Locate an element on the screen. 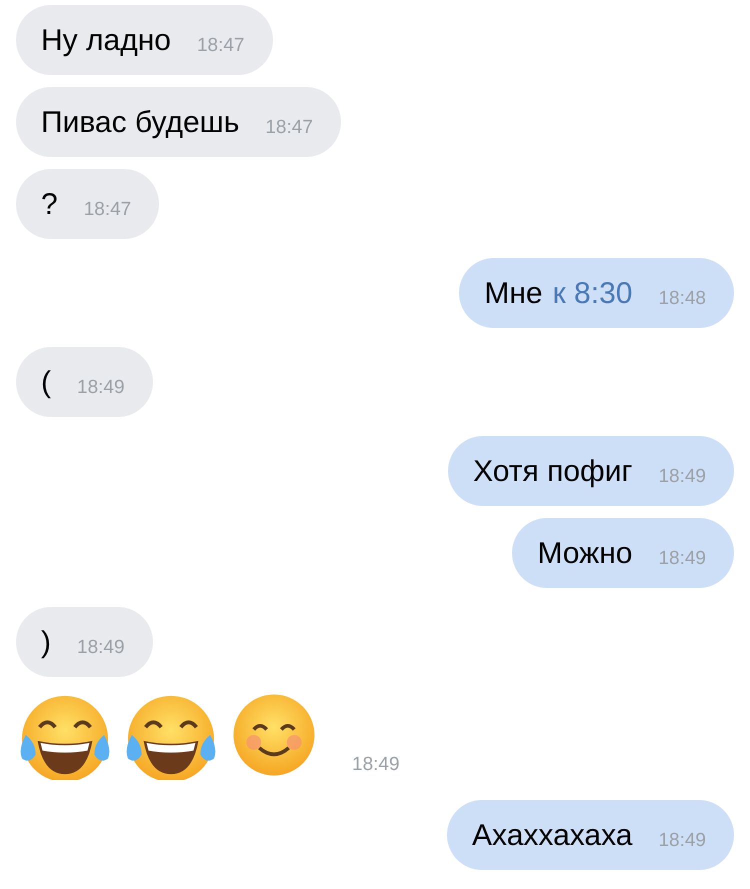  message-link: к 8:30 is located at coordinates (592, 293).